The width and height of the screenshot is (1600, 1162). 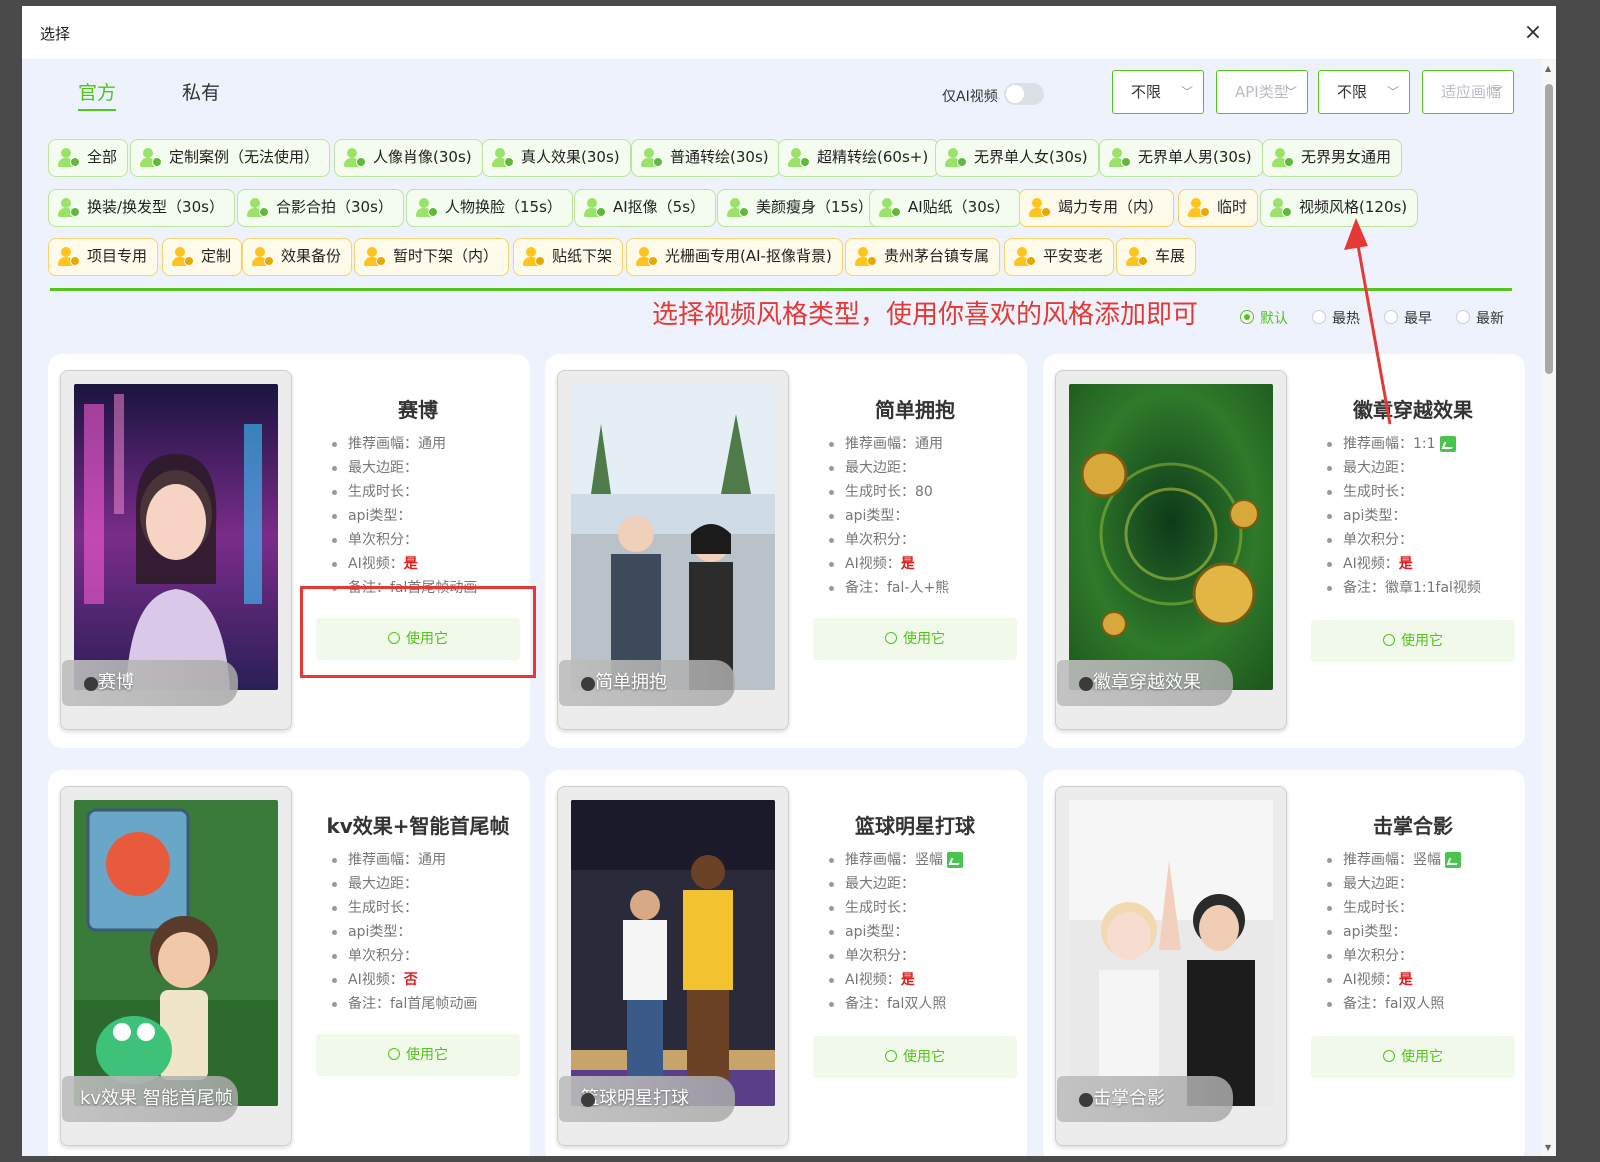 I want to click on sort-option-latest: 最新, so click(x=1480, y=318).